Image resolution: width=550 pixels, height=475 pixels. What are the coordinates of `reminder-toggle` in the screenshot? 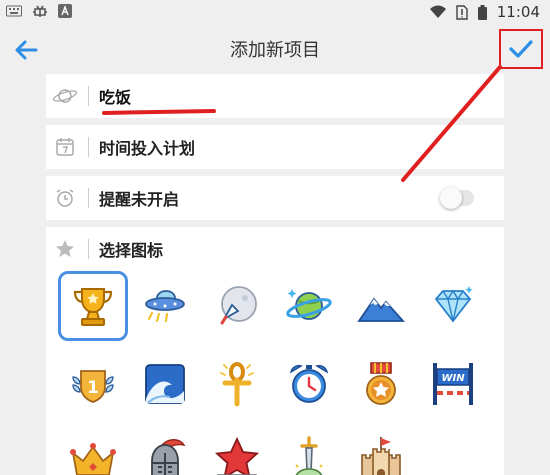 It's located at (457, 198).